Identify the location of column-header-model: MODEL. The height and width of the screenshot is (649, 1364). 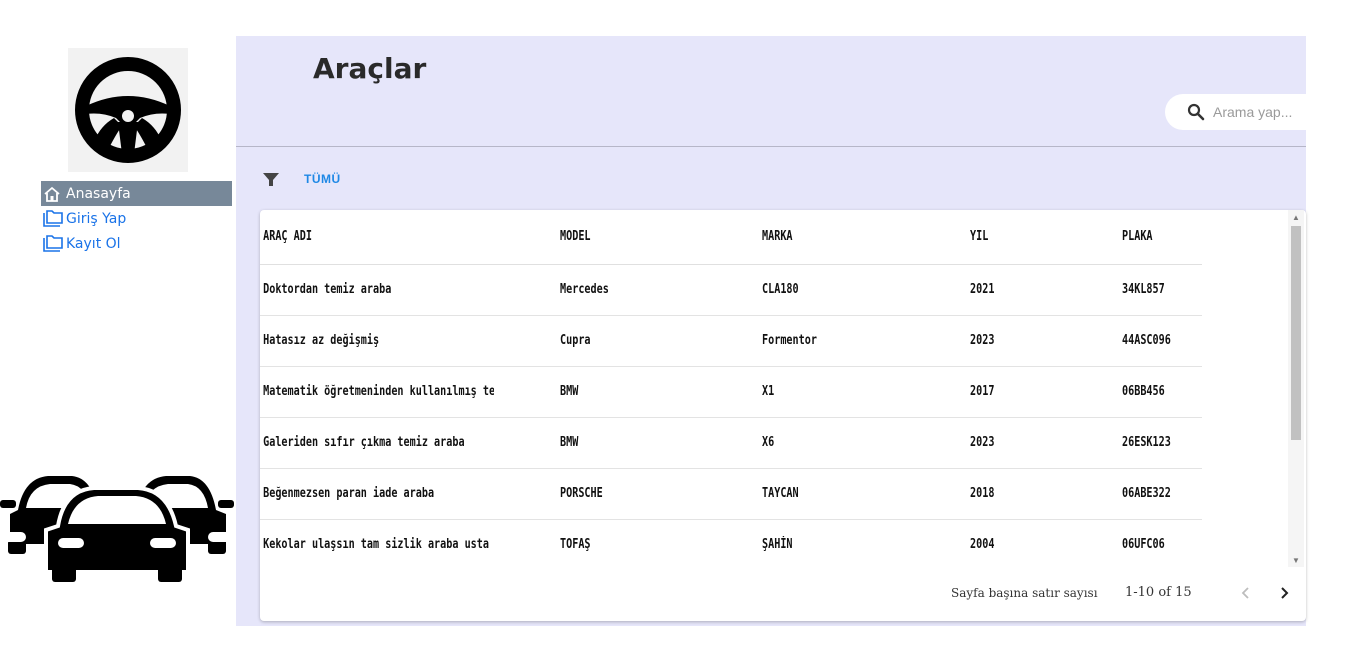
(639, 237).